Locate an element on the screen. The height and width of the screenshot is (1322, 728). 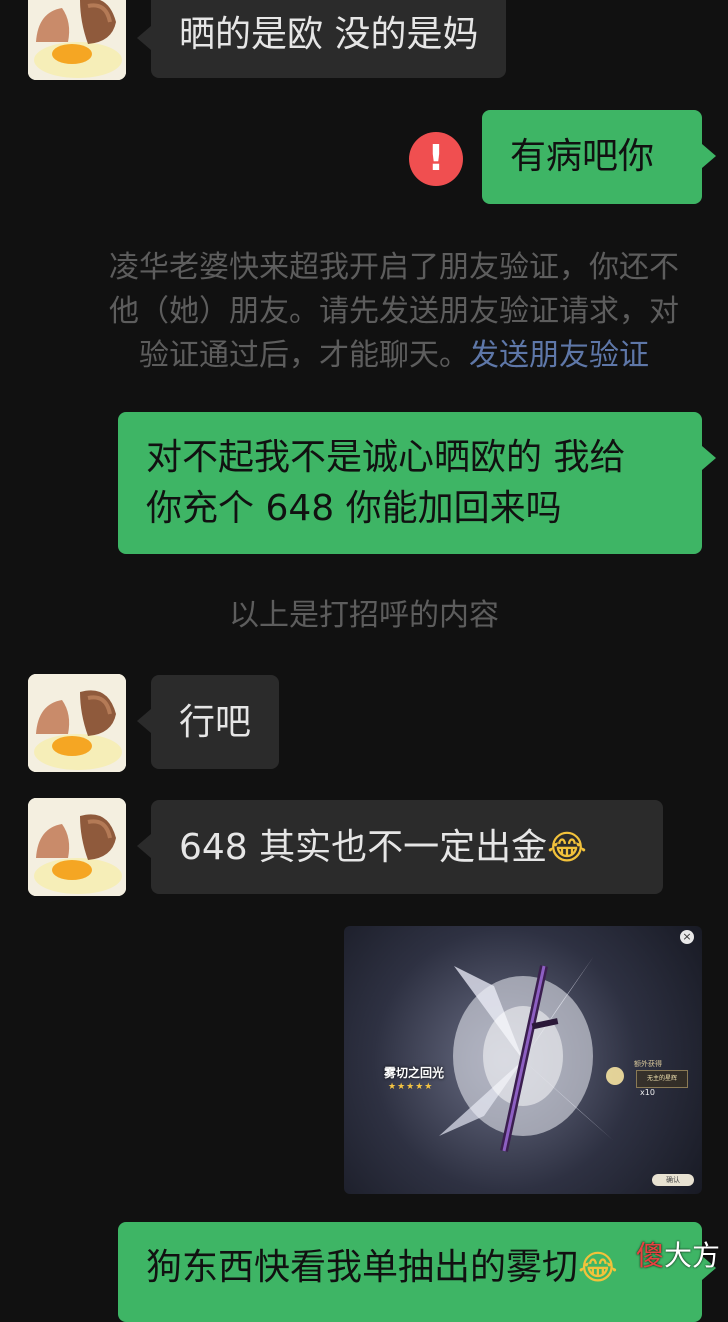
message-text: 行吧 is located at coordinates (215, 722).